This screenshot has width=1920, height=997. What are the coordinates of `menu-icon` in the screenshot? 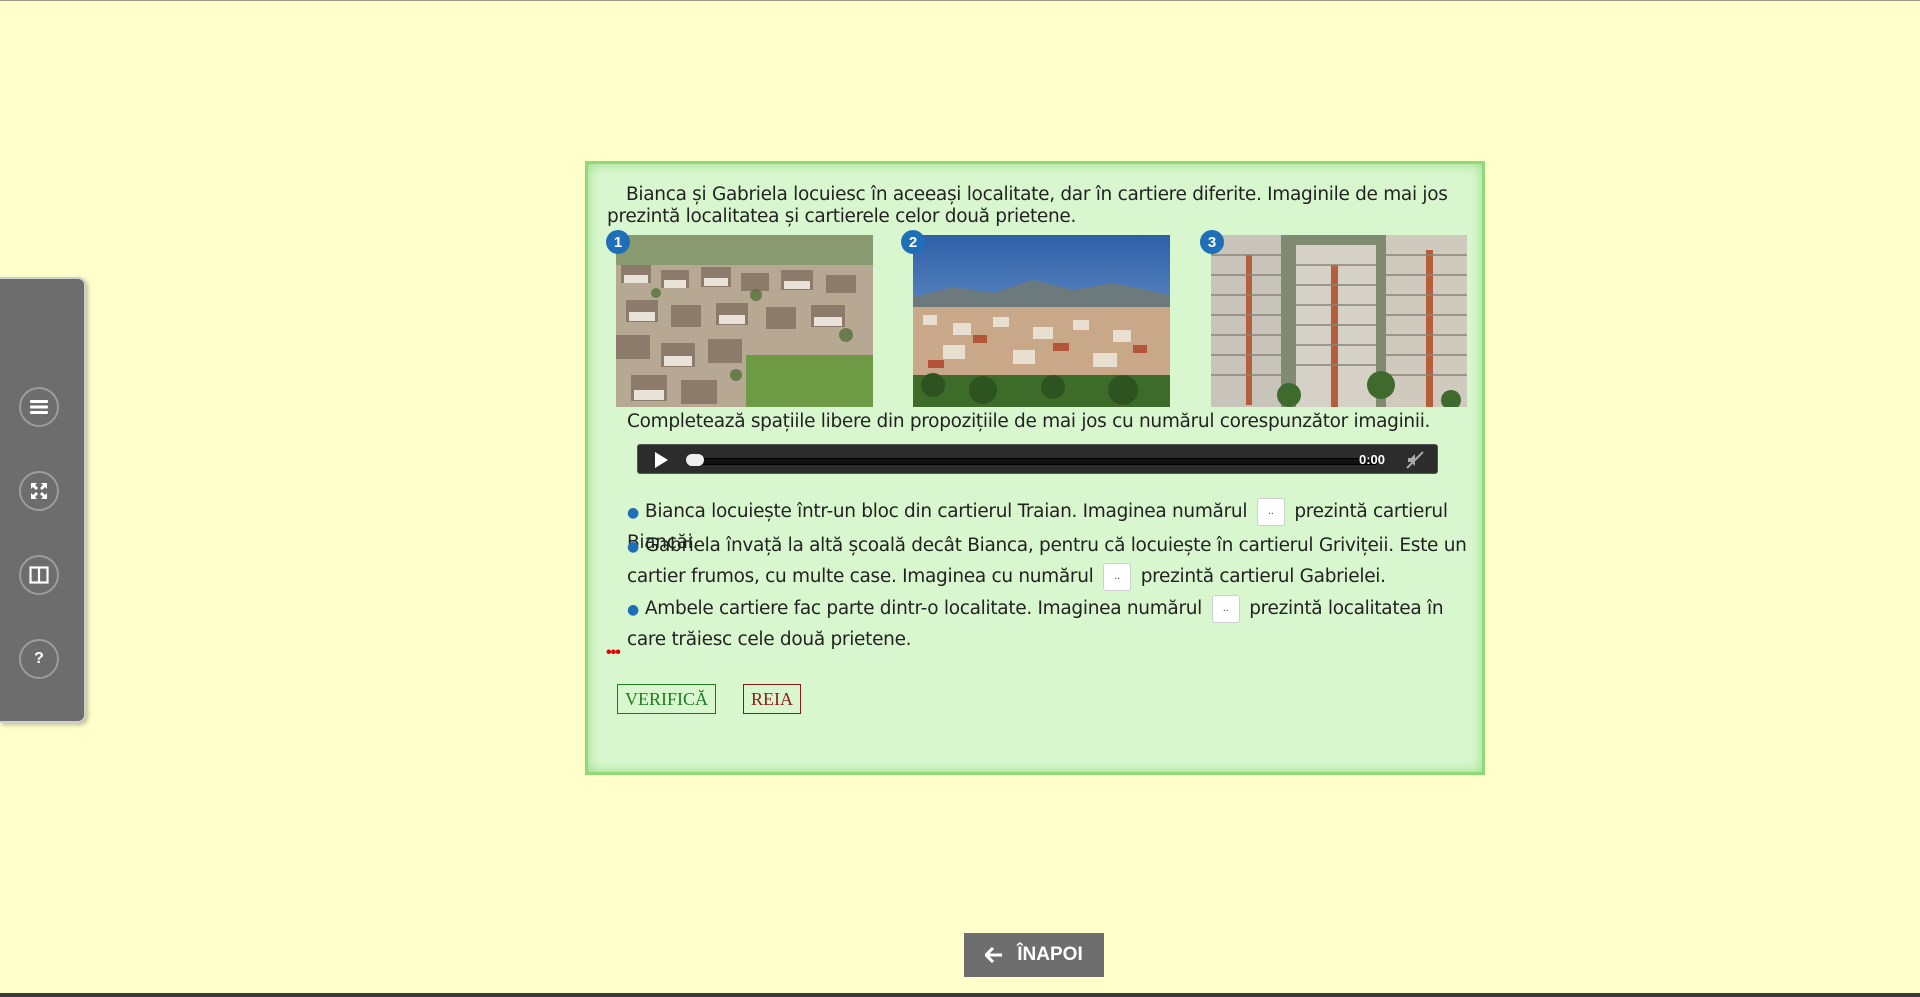 It's located at (39, 407).